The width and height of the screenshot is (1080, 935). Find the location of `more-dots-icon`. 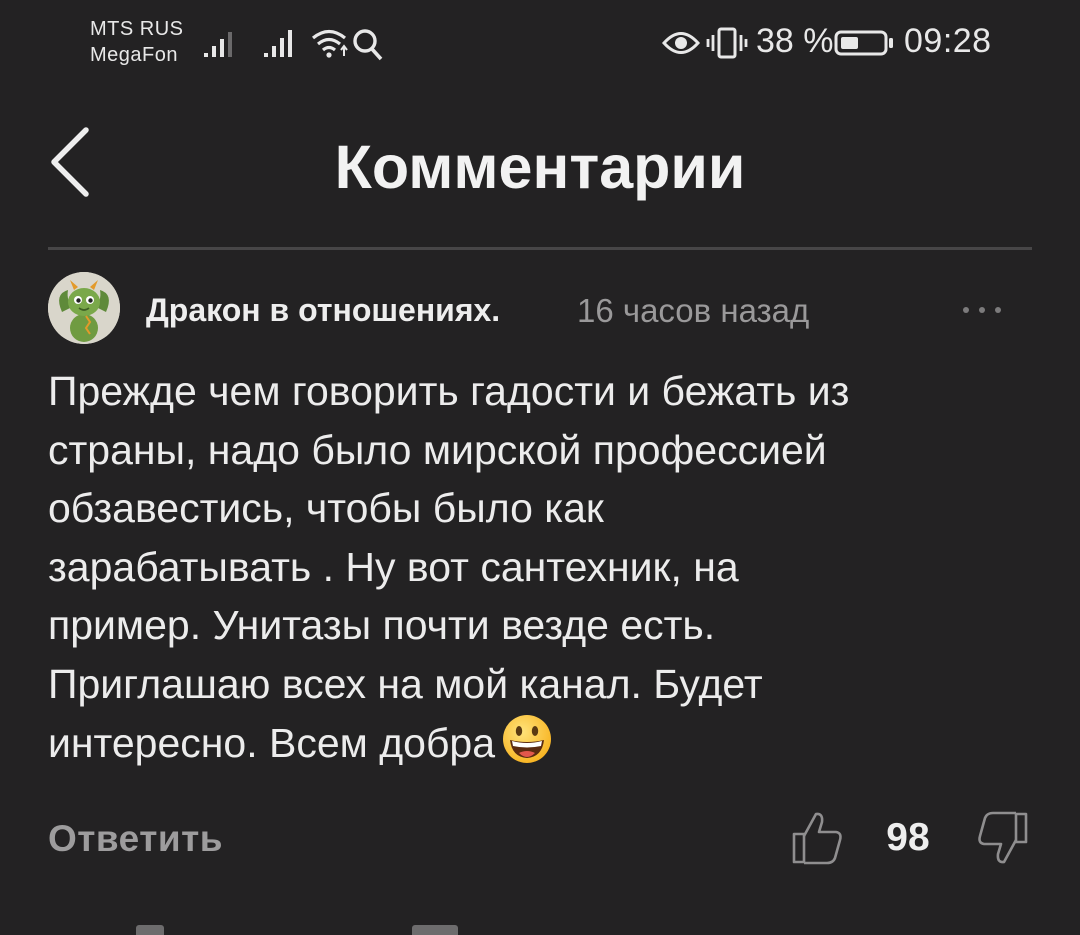

more-dots-icon is located at coordinates (982, 310).